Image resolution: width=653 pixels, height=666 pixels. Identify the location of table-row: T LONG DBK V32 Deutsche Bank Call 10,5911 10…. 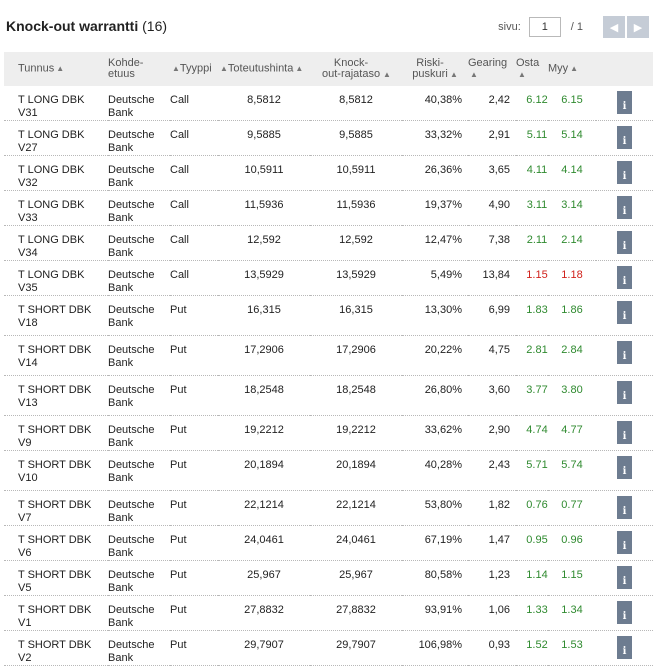
(328, 173).